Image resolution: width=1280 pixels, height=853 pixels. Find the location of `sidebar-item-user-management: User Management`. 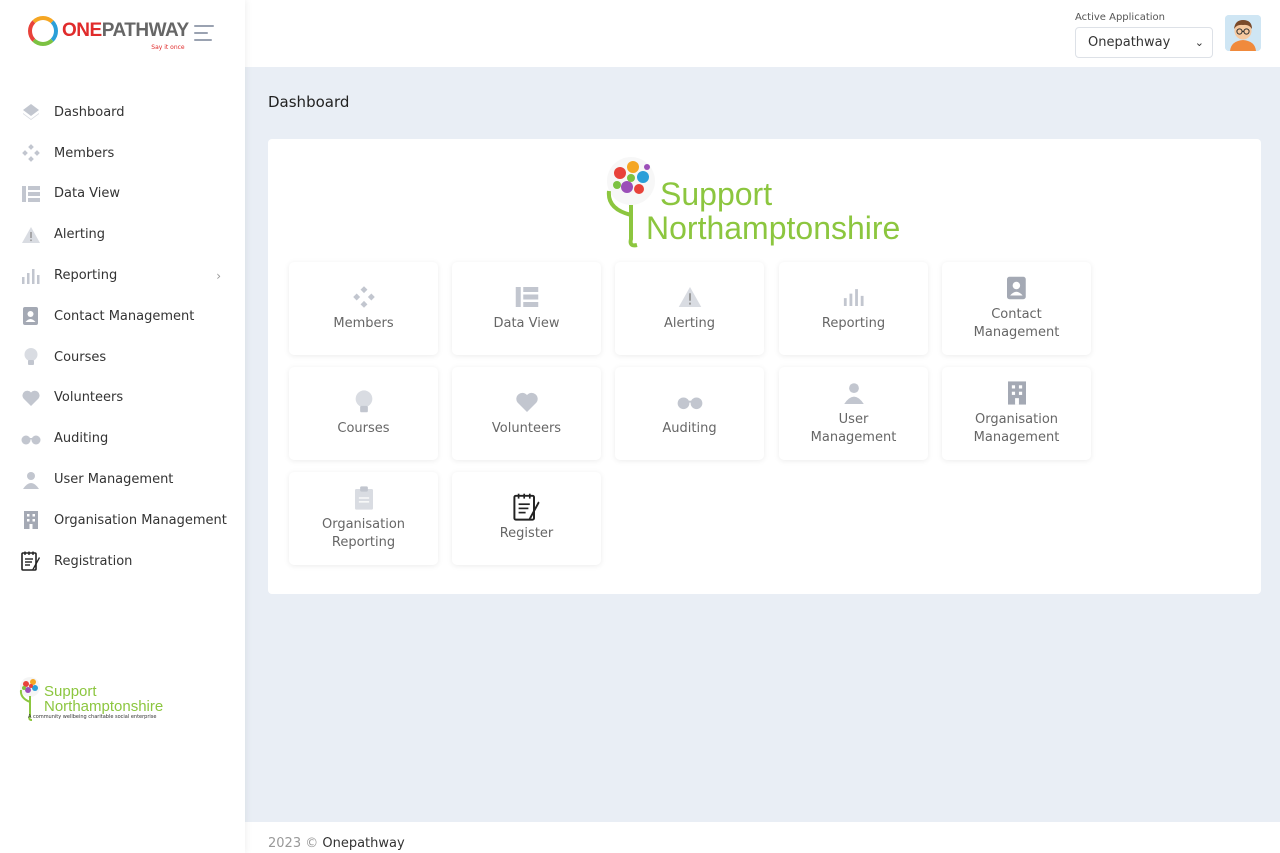

sidebar-item-user-management: User Management is located at coordinates (122, 479).